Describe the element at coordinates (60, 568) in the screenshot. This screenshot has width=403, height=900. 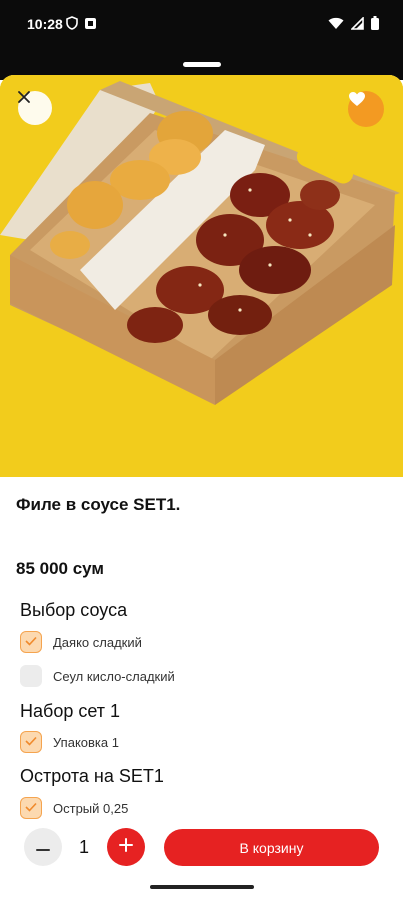
I see `product-price: 85 000 сум` at that location.